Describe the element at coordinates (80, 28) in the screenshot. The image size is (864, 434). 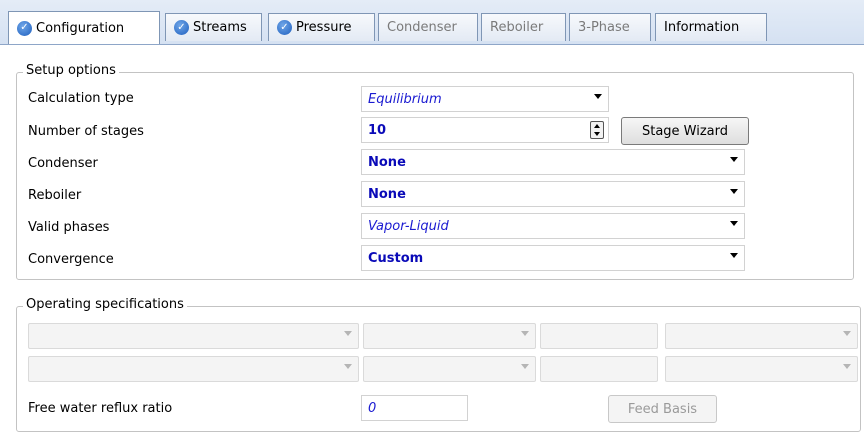
I see `tab-label: Configuration` at that location.